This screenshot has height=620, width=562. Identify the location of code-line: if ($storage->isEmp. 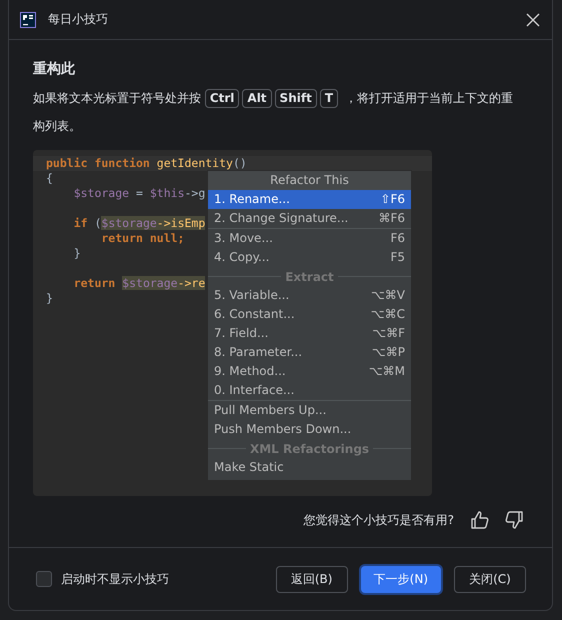
(139, 223).